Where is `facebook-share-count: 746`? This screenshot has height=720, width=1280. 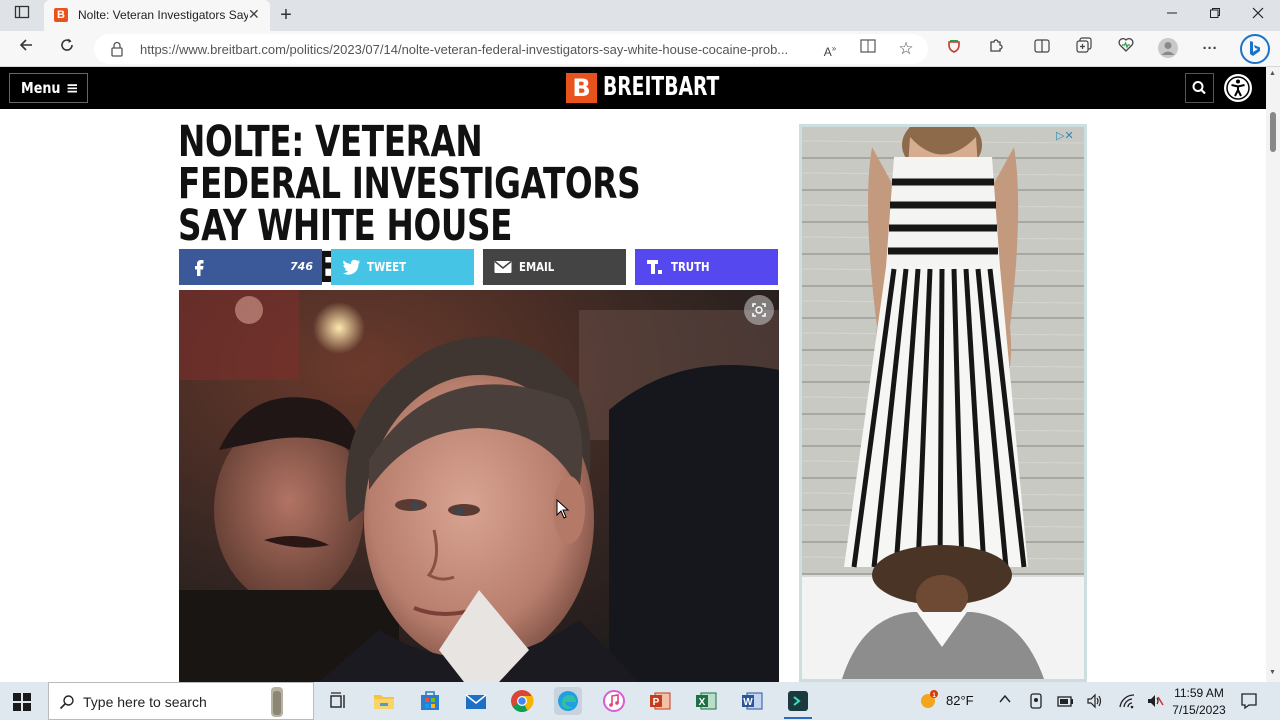
facebook-share-count: 746 is located at coordinates (301, 266).